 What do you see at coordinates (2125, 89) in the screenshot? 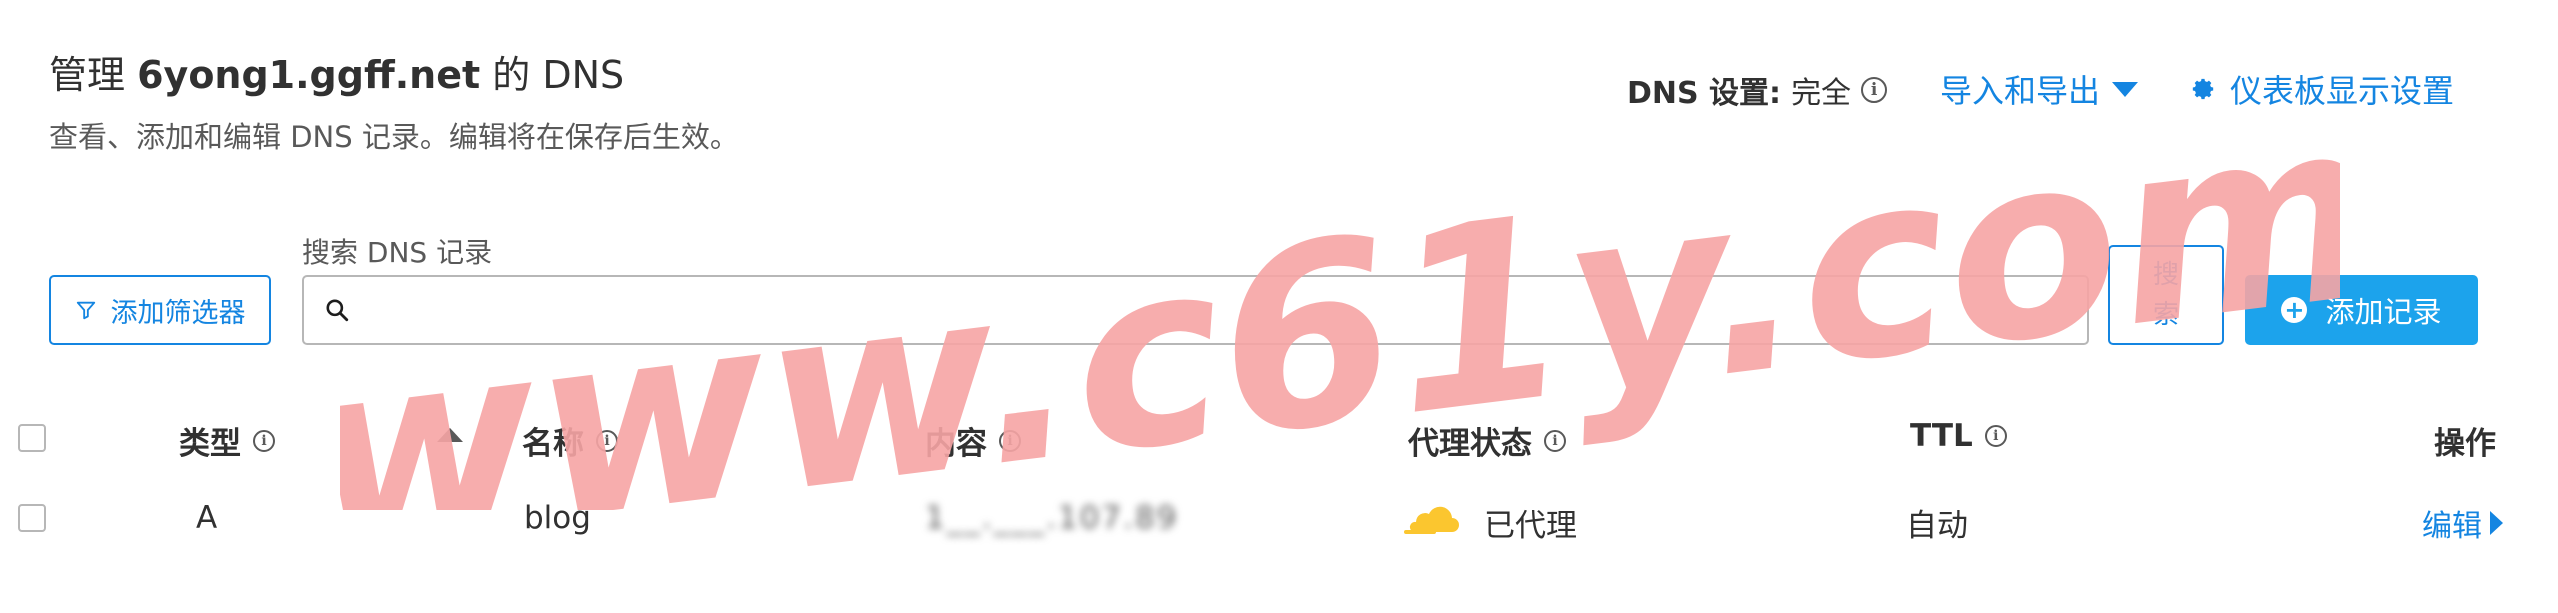
I see `caret-down-icon` at bounding box center [2125, 89].